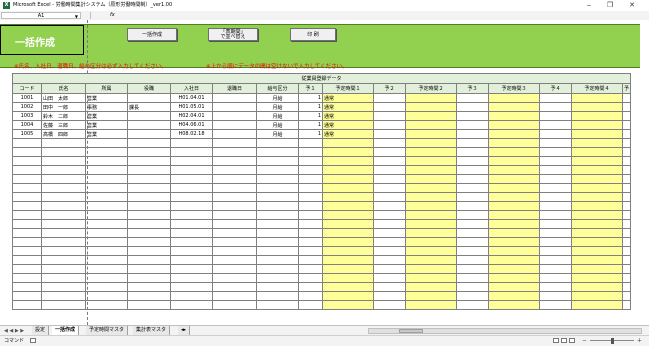  Describe the element at coordinates (310, 98) in the screenshot. I see `table-cell: 1` at that location.